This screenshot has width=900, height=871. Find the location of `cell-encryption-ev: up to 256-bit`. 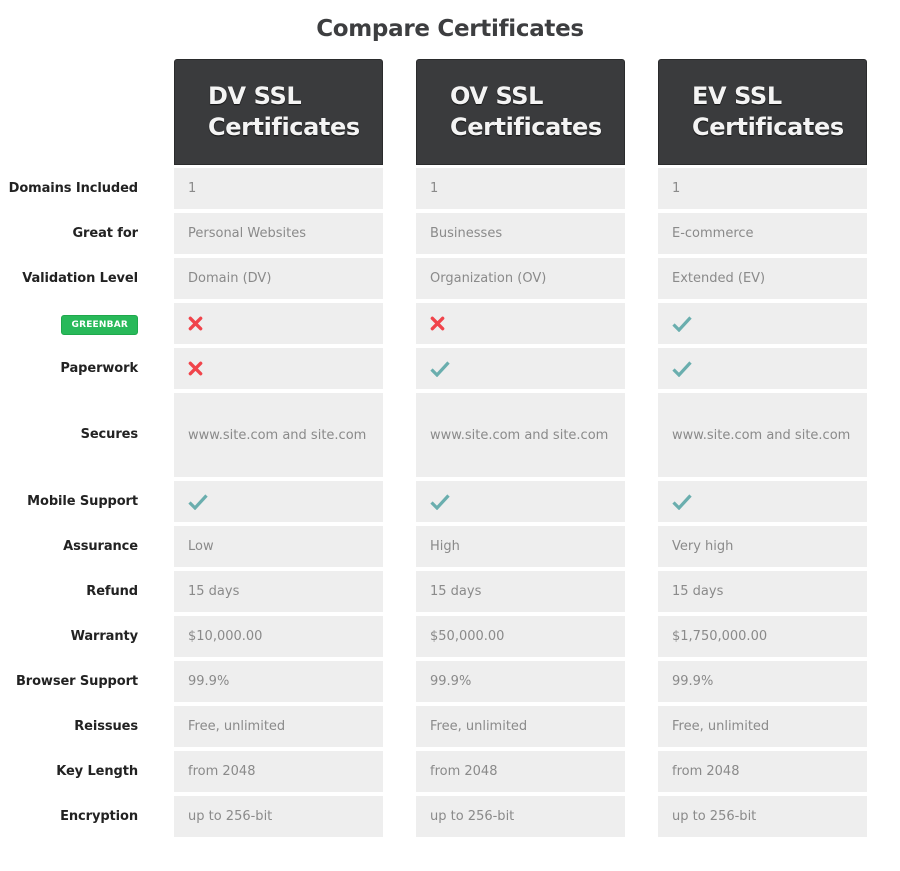

cell-encryption-ev: up to 256-bit is located at coordinates (762, 816).